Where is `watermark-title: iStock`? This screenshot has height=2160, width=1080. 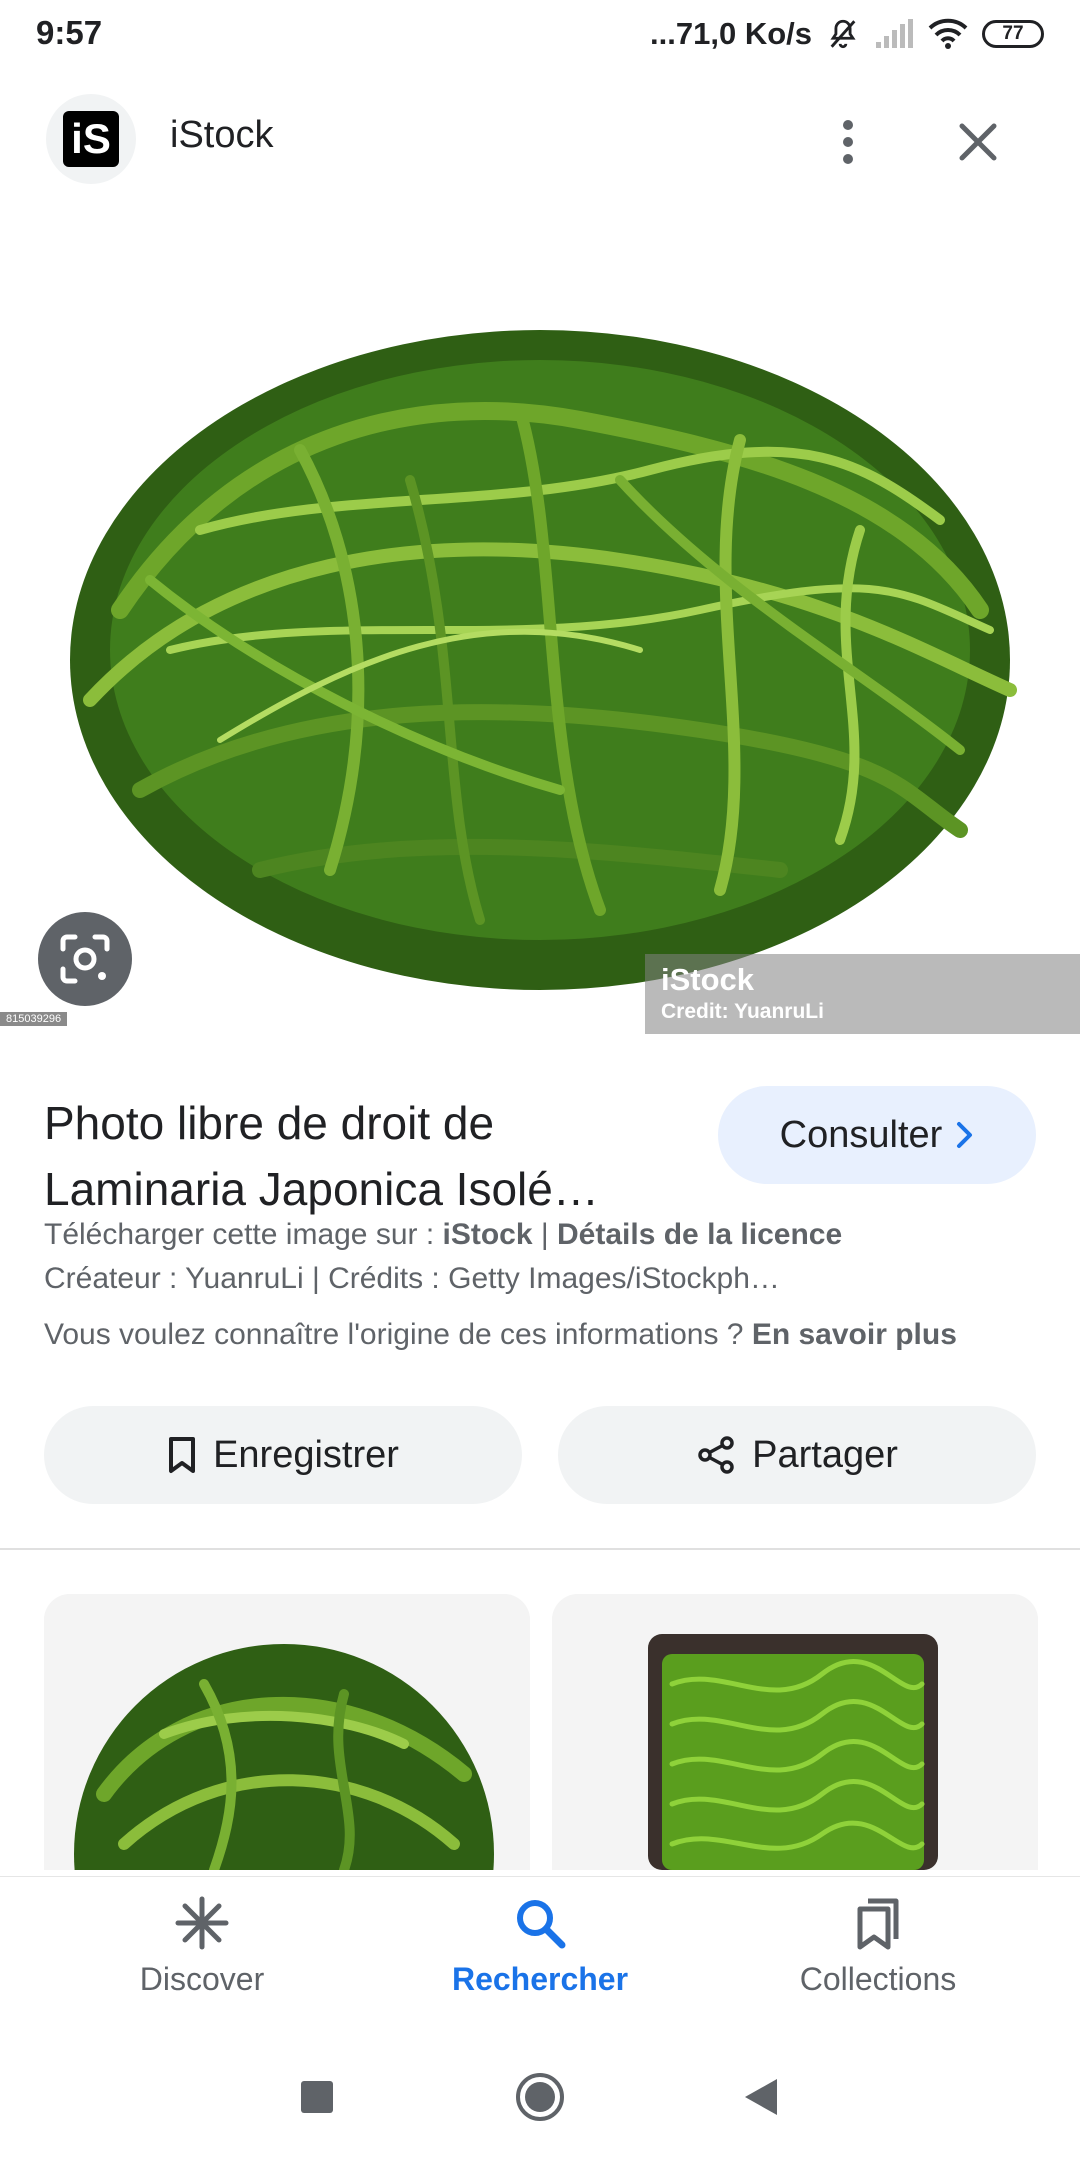
watermark-title: iStock is located at coordinates (708, 979).